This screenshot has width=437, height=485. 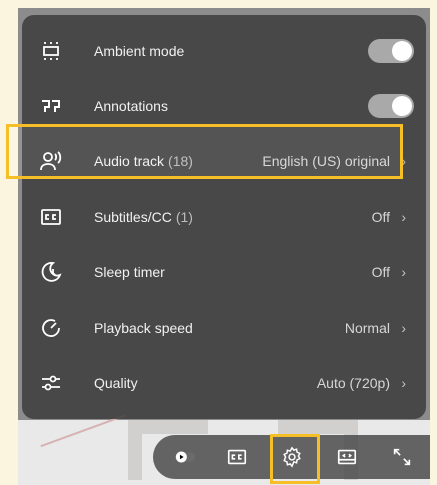 What do you see at coordinates (380, 271) in the screenshot?
I see `sleep-timer-value: Off` at bounding box center [380, 271].